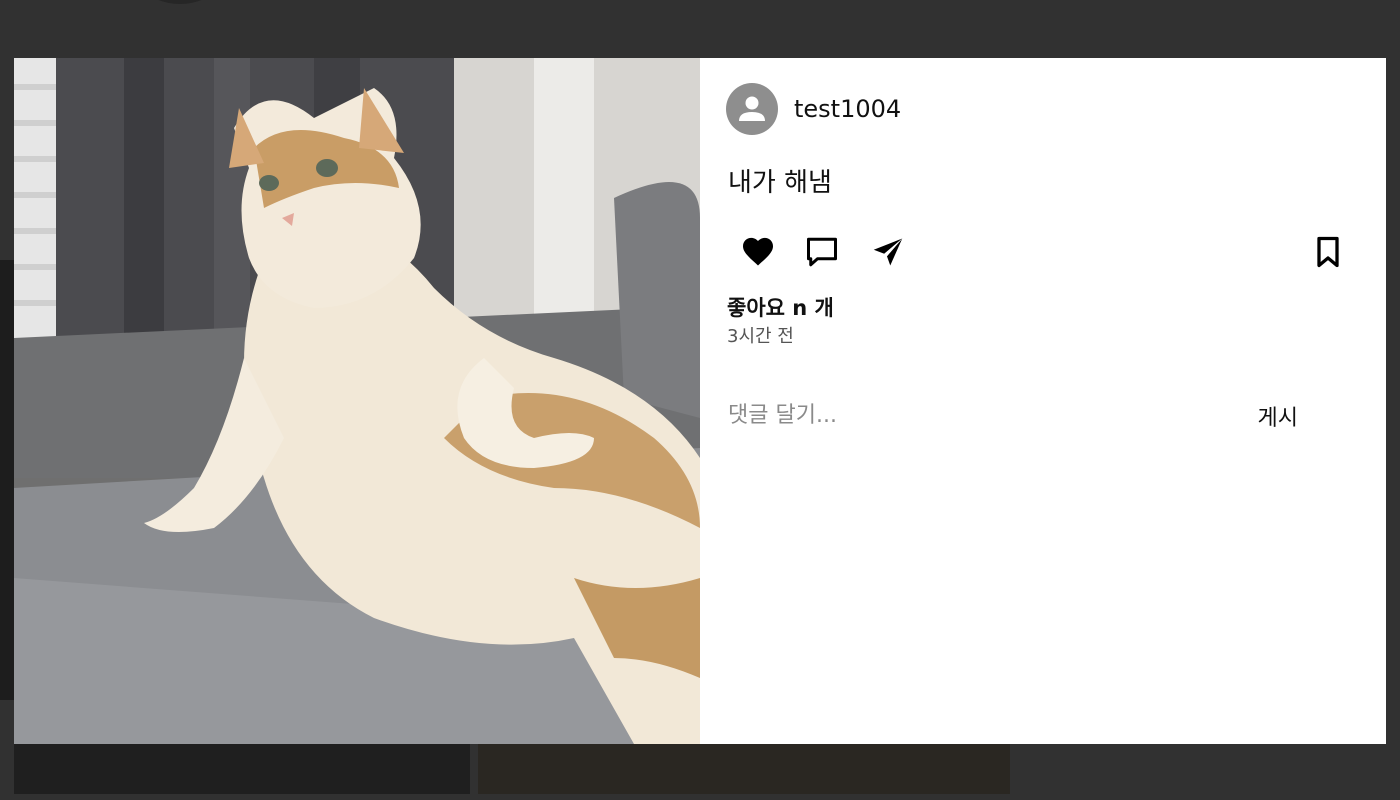 The image size is (1400, 800). I want to click on comment-icon, so click(822, 252).